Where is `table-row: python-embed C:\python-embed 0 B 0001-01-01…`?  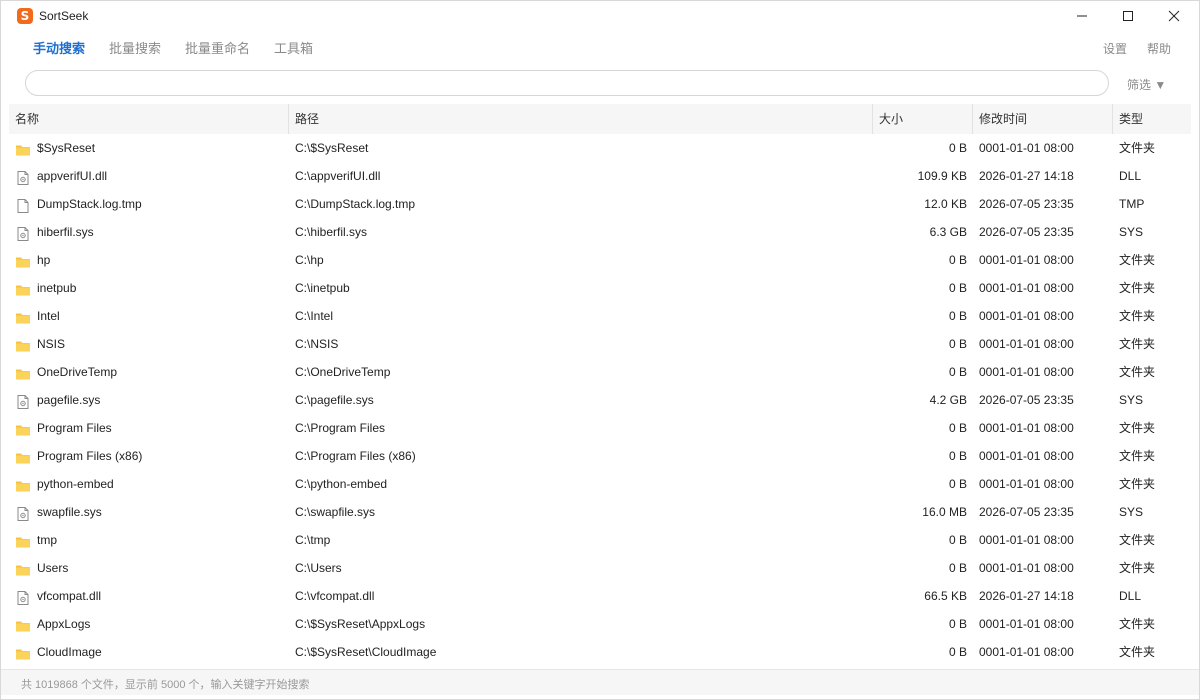
table-row: python-embed C:\python-embed 0 B 0001-01-01… is located at coordinates (600, 484).